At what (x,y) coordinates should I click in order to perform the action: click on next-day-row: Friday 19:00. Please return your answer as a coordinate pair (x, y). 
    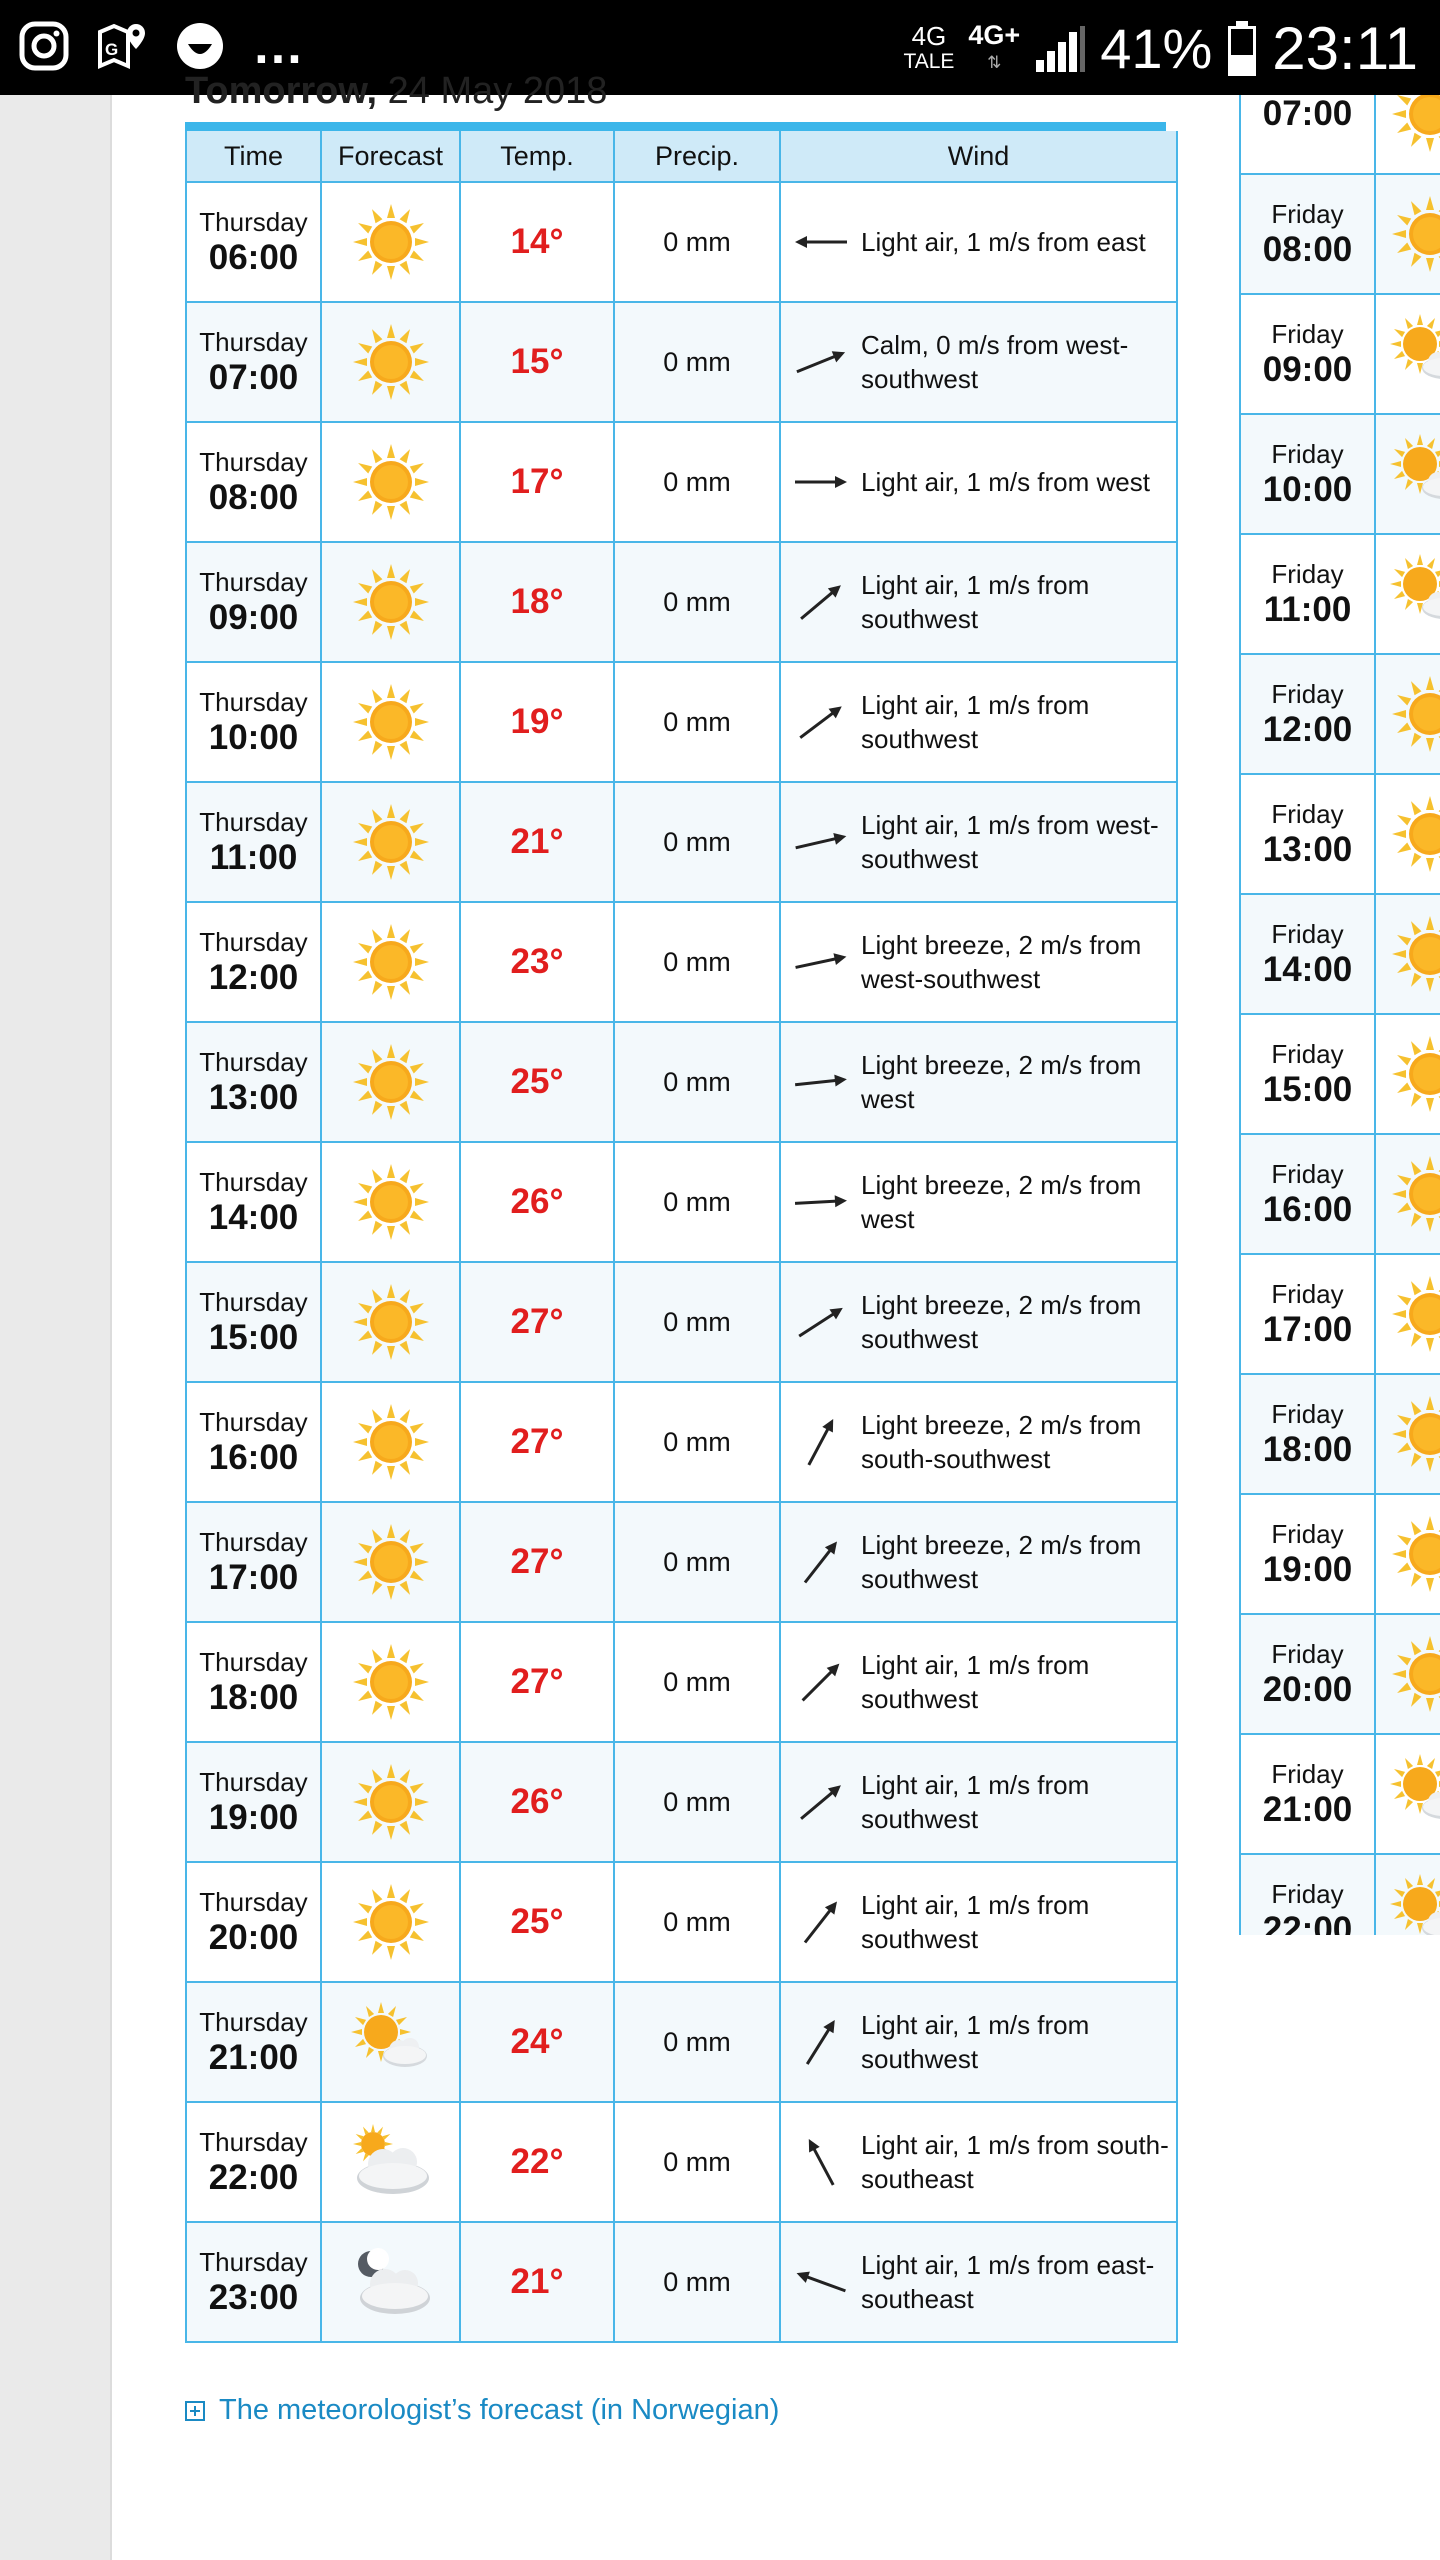
    Looking at the image, I should click on (1339, 1554).